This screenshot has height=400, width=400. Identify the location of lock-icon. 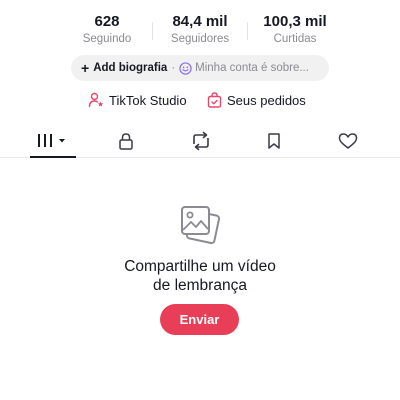
(126, 141).